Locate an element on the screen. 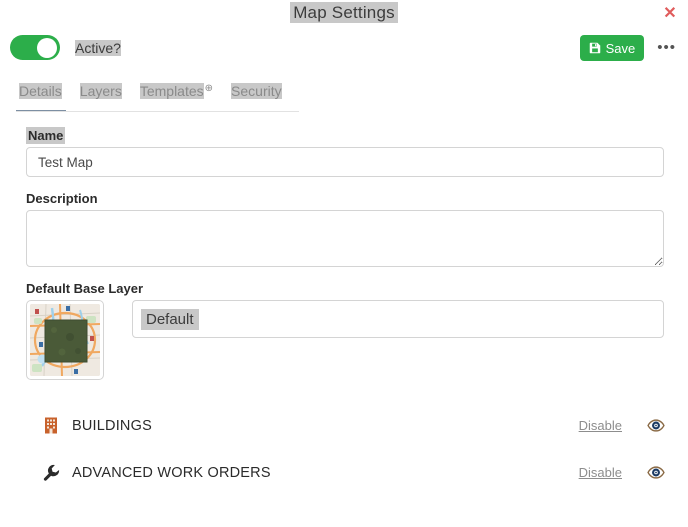 The image size is (688, 527). save-icon is located at coordinates (595, 48).